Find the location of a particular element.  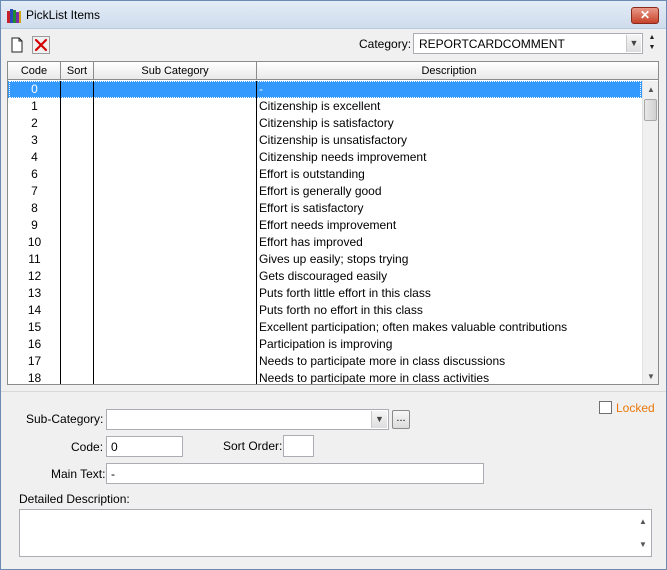

table-row: 7 Effort is generally good is located at coordinates (325, 191).